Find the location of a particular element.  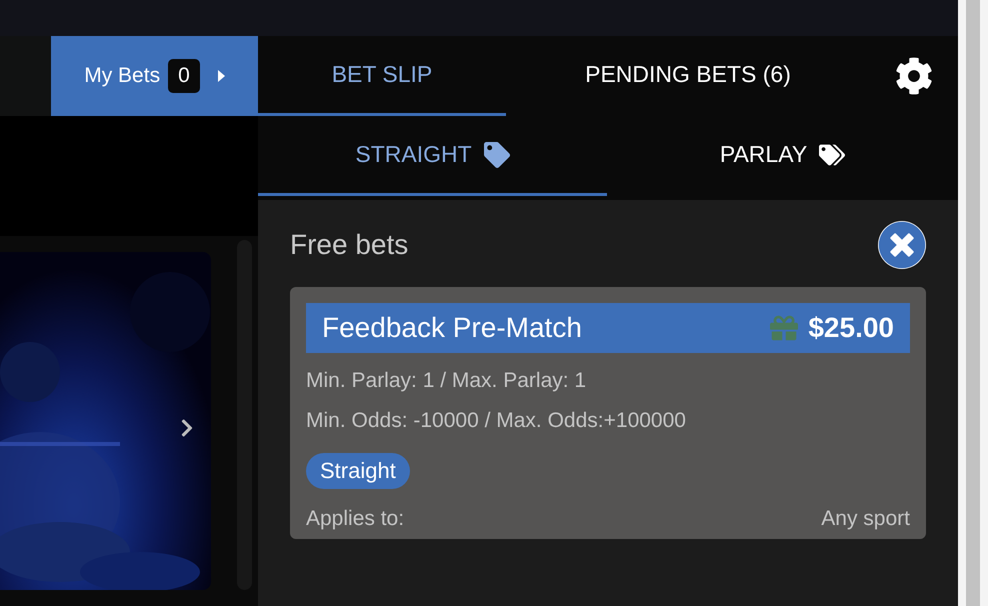

section-title: Free bets is located at coordinates (349, 245).